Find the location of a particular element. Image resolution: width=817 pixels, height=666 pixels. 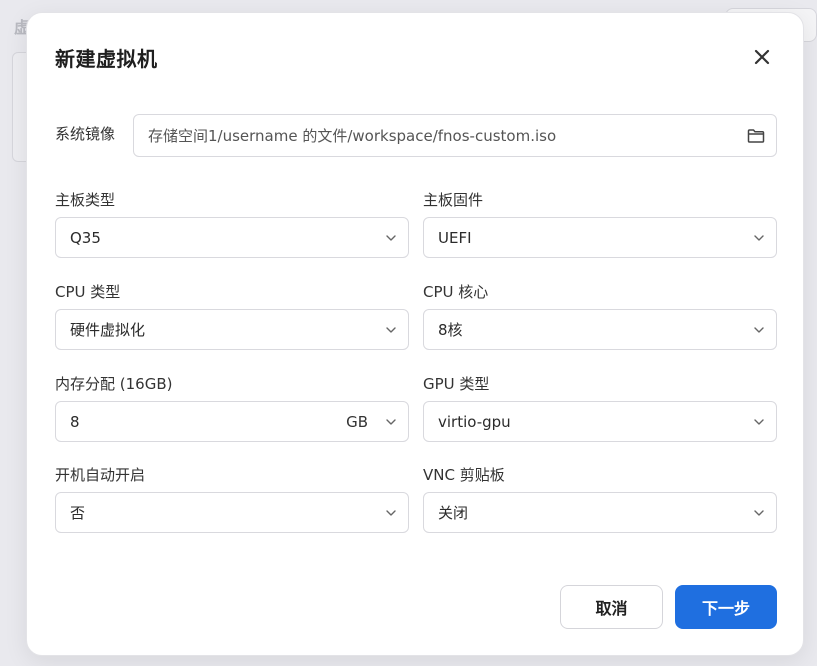

board-type-select: Q35 is located at coordinates (232, 237).